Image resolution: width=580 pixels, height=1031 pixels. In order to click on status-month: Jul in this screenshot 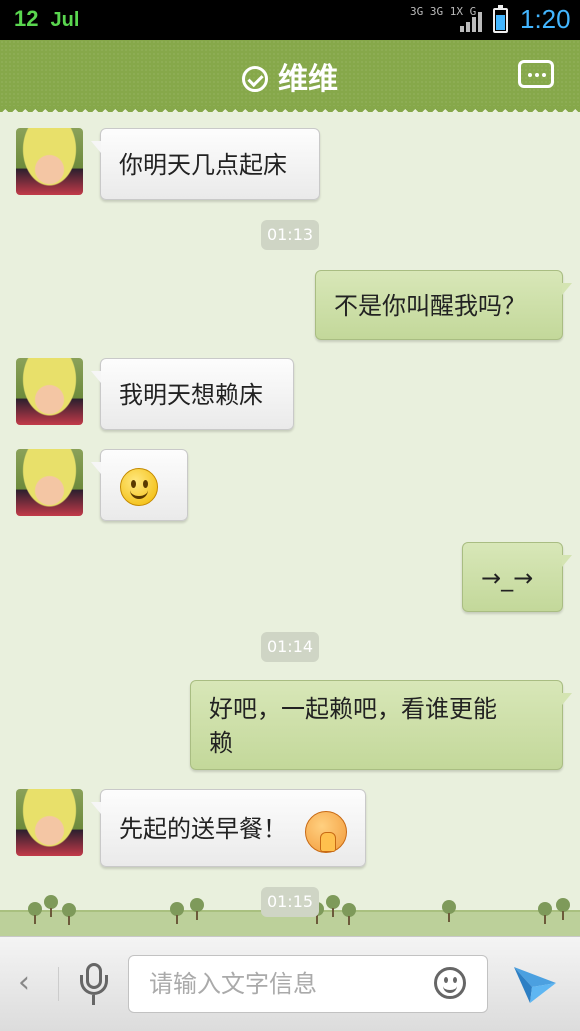, I will do `click(65, 20)`.